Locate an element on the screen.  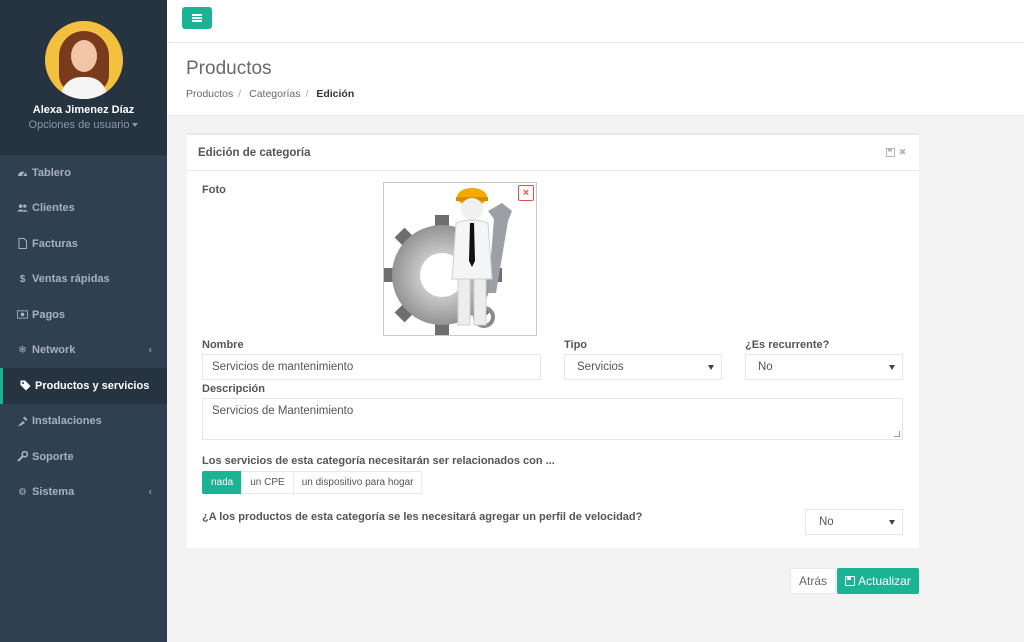
sidebar-item-label: Pagos is located at coordinates (49, 314).